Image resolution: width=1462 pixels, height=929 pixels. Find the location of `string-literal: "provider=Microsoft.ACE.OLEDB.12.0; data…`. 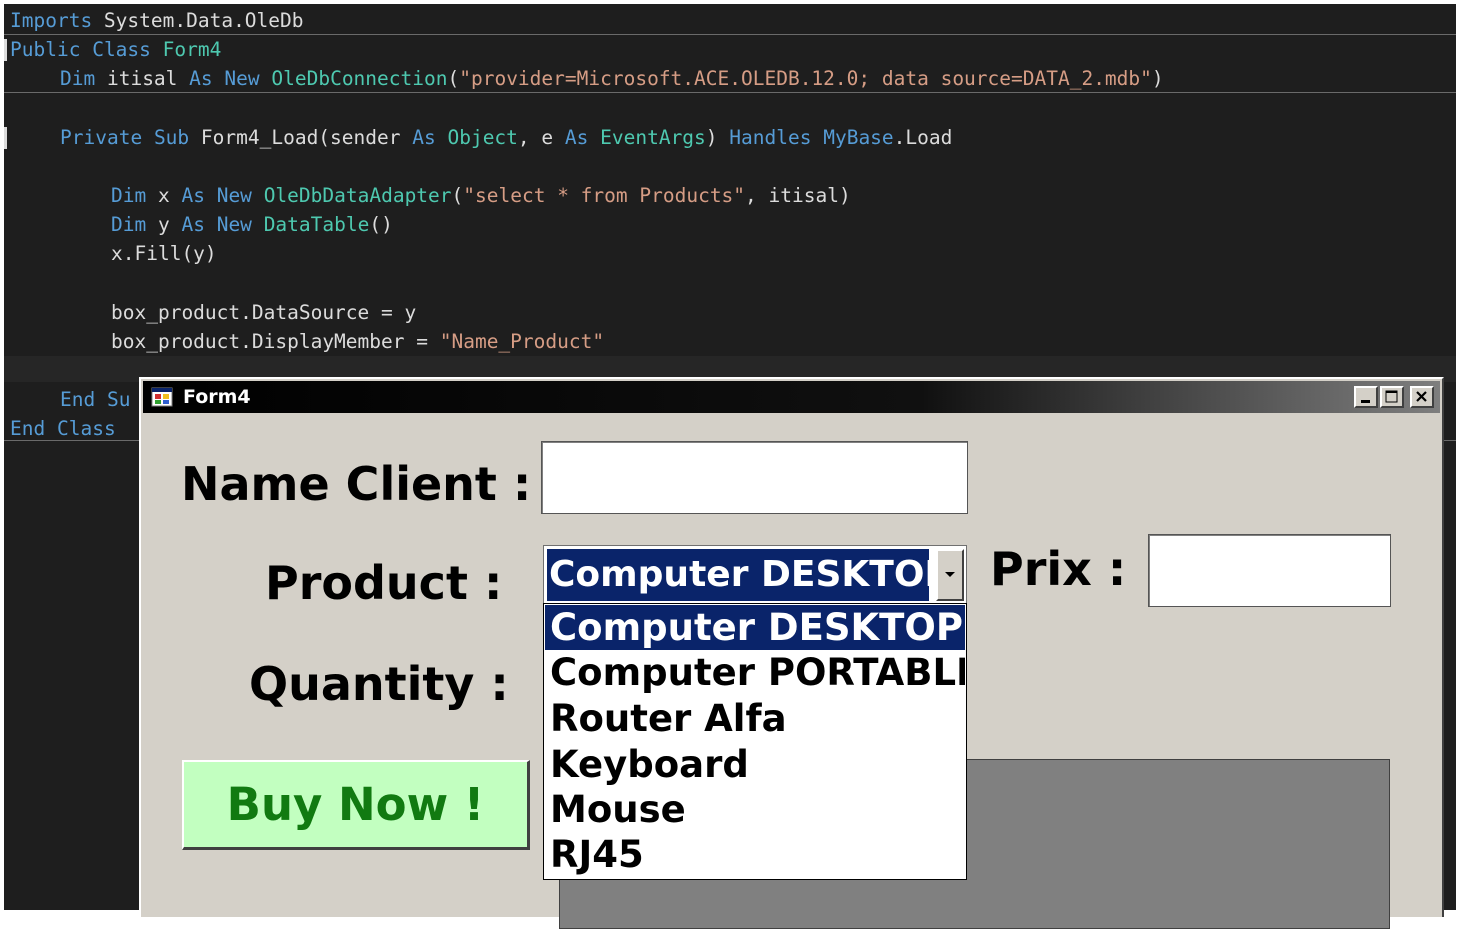

string-literal: "provider=Microsoft.ACE.OLEDB.12.0; data… is located at coordinates (805, 78).